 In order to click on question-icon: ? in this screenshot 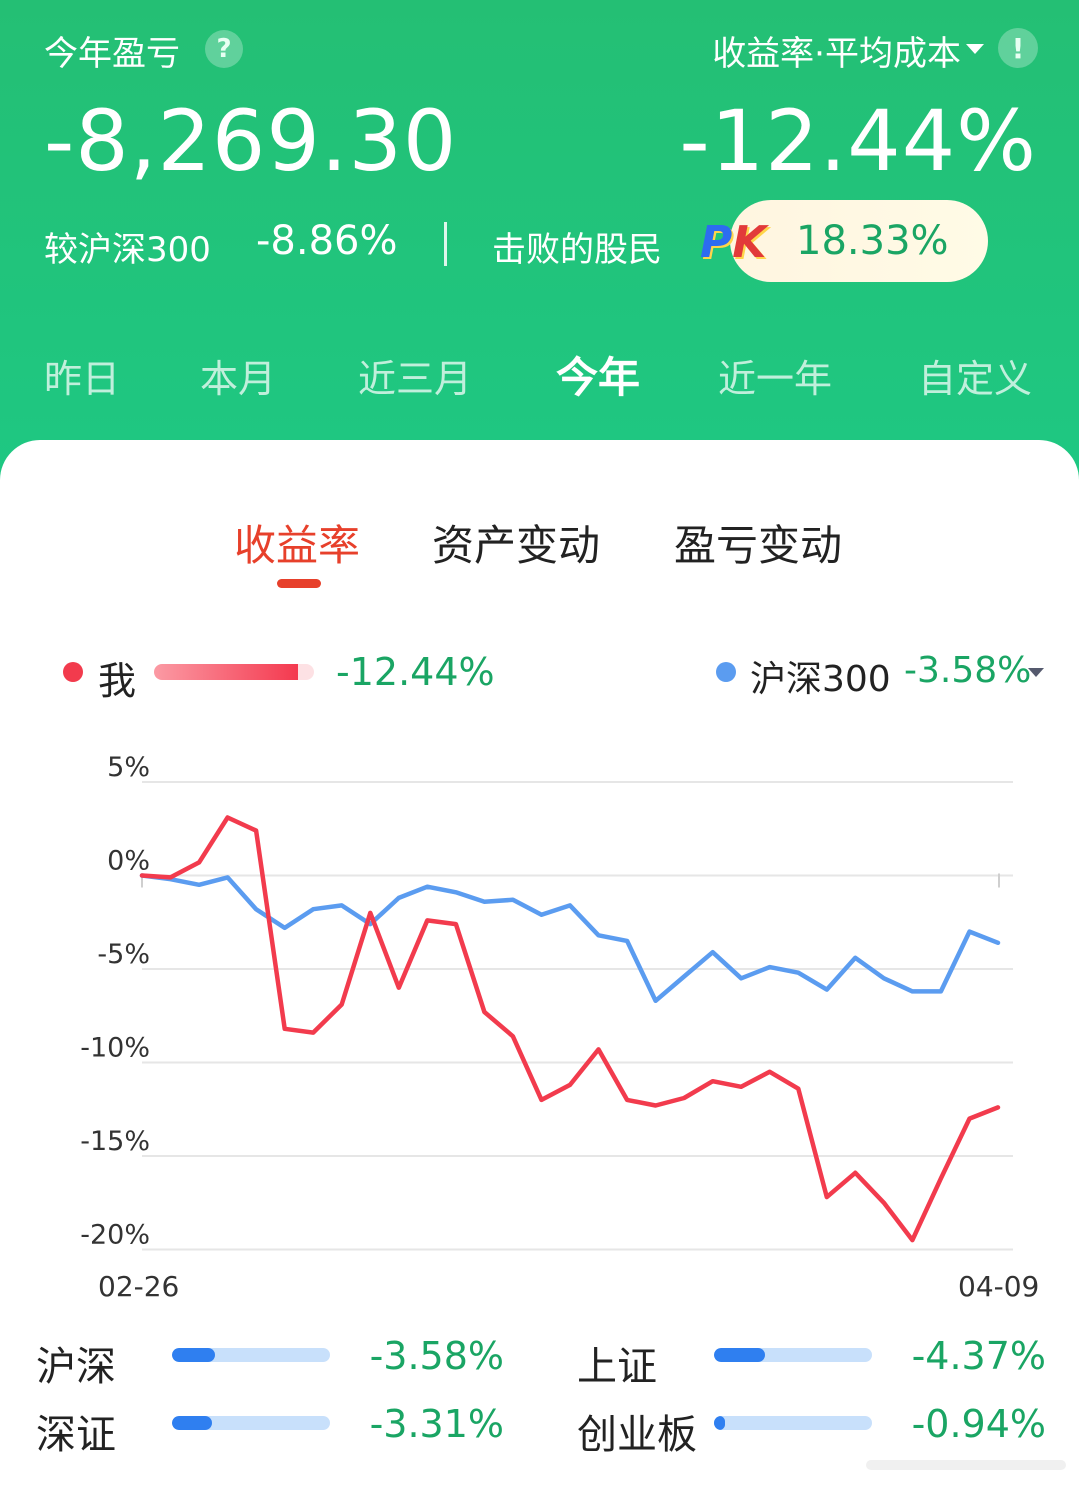, I will do `click(224, 49)`.